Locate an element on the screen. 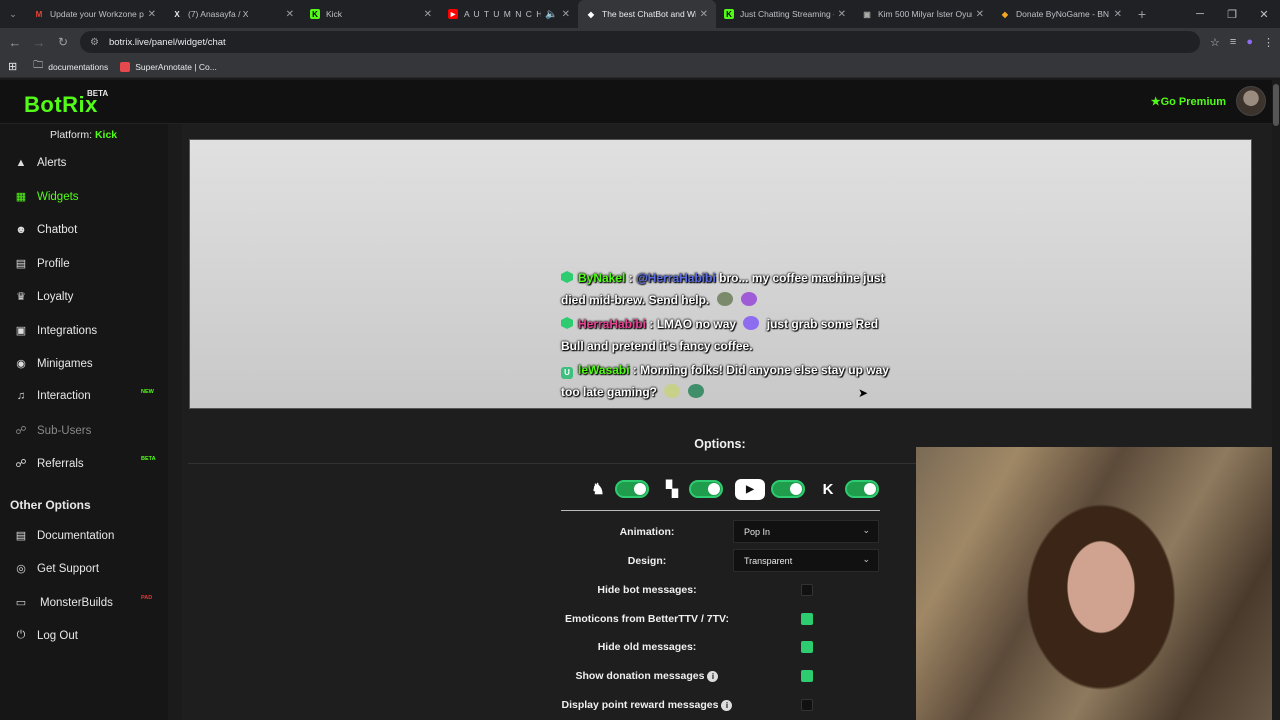 The image size is (1280, 720). youtube-icon: ▶ is located at coordinates (453, 14).